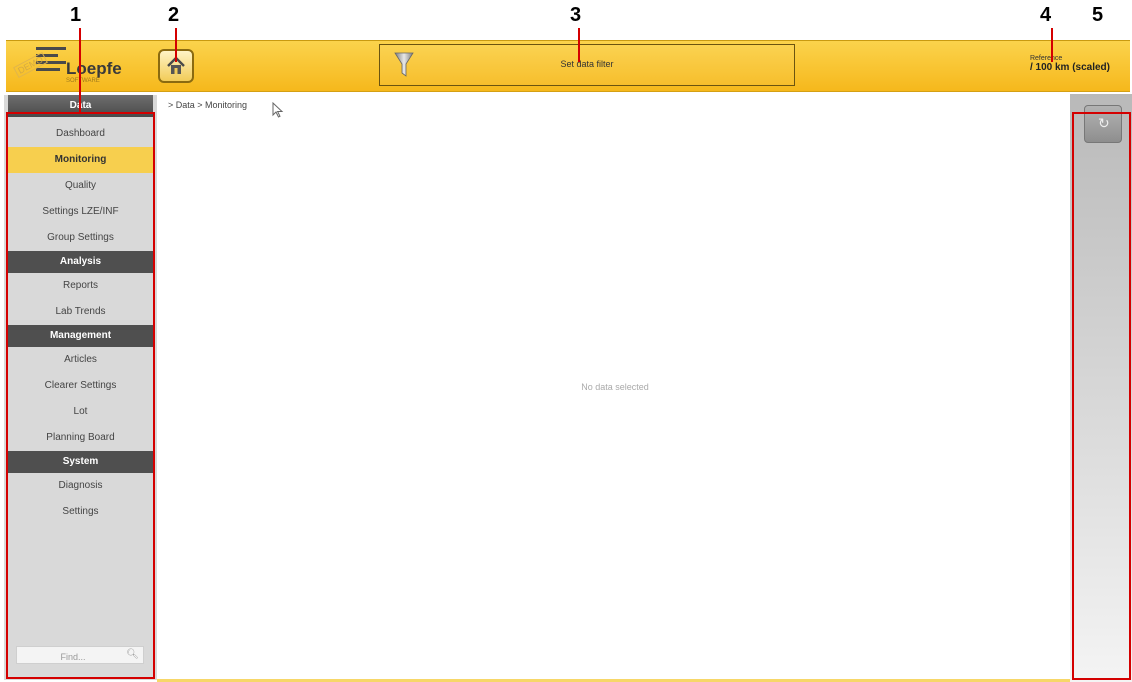 The height and width of the screenshot is (682, 1132). What do you see at coordinates (80, 462) in the screenshot?
I see `section-header-system: System` at bounding box center [80, 462].